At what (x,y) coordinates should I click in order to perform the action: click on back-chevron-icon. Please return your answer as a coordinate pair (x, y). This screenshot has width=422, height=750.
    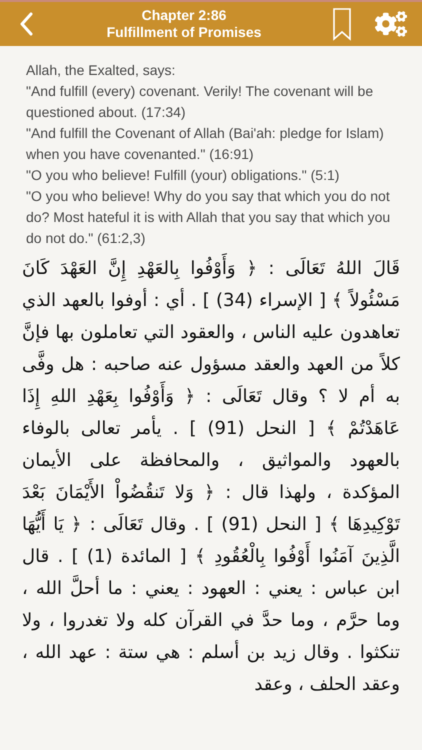
    Looking at the image, I should click on (26, 24).